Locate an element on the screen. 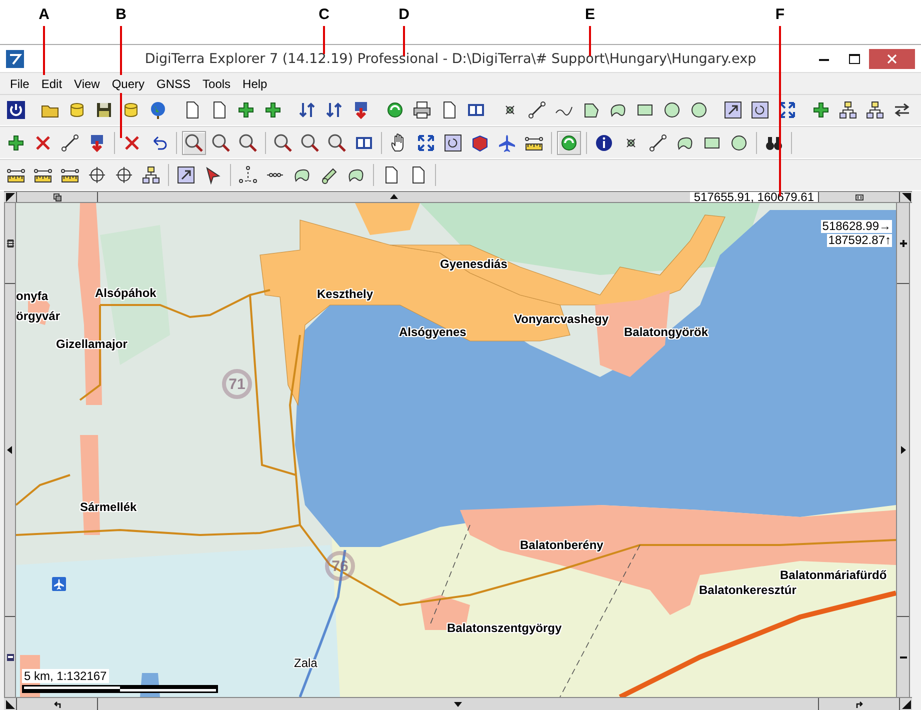  copy-icon is located at coordinates (57, 197).